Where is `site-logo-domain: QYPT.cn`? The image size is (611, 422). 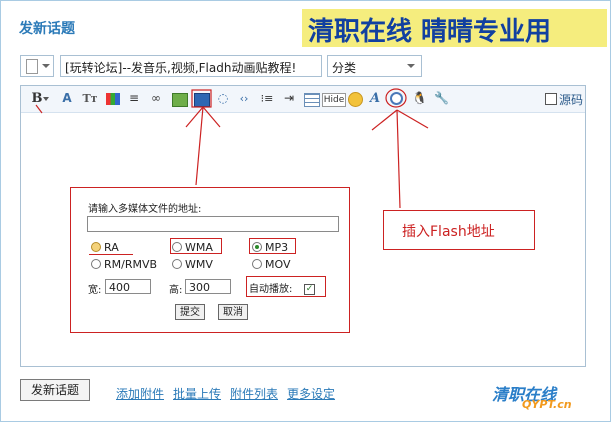
site-logo-domain: QYPT.cn is located at coordinates (547, 404).